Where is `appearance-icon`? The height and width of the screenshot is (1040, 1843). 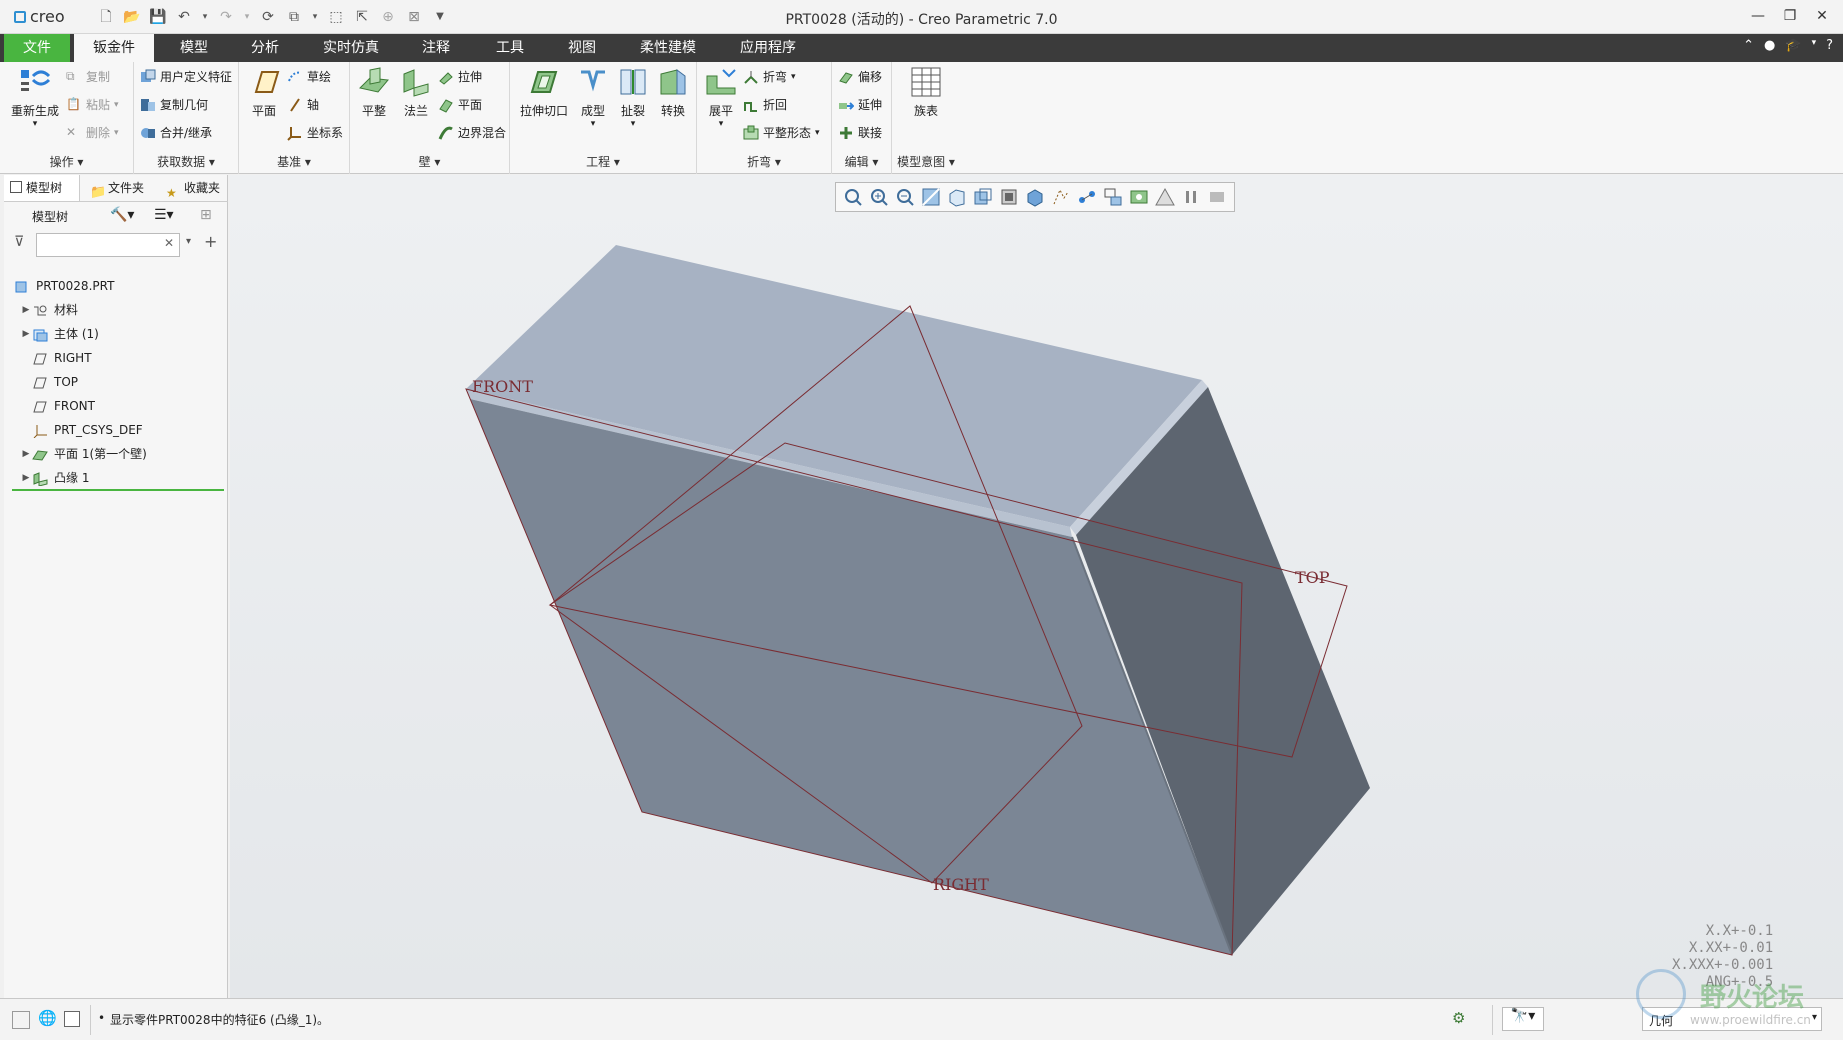 appearance-icon is located at coordinates (1139, 197).